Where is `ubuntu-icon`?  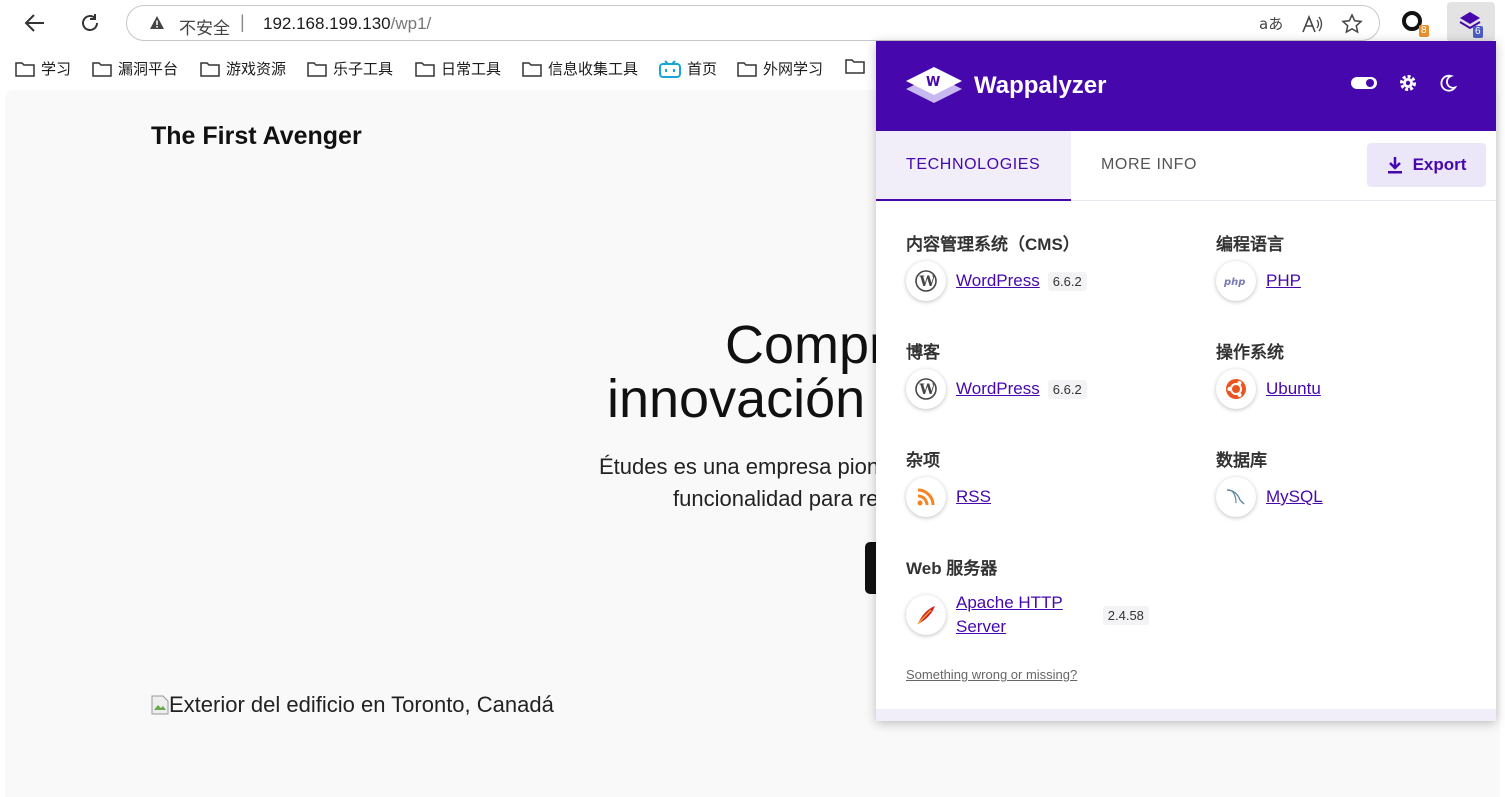
ubuntu-icon is located at coordinates (1236, 389).